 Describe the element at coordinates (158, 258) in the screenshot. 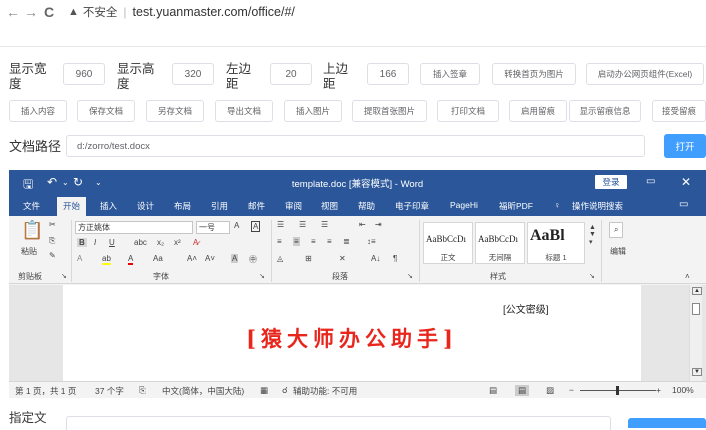

I see `change-case-icon: Aa` at that location.